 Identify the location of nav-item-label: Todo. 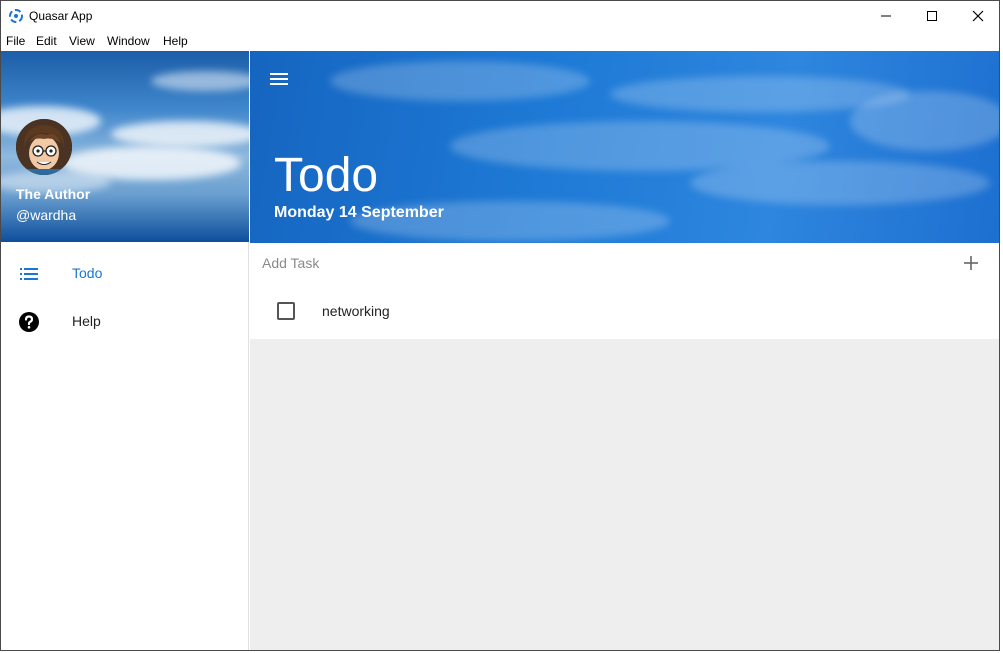
(87, 273).